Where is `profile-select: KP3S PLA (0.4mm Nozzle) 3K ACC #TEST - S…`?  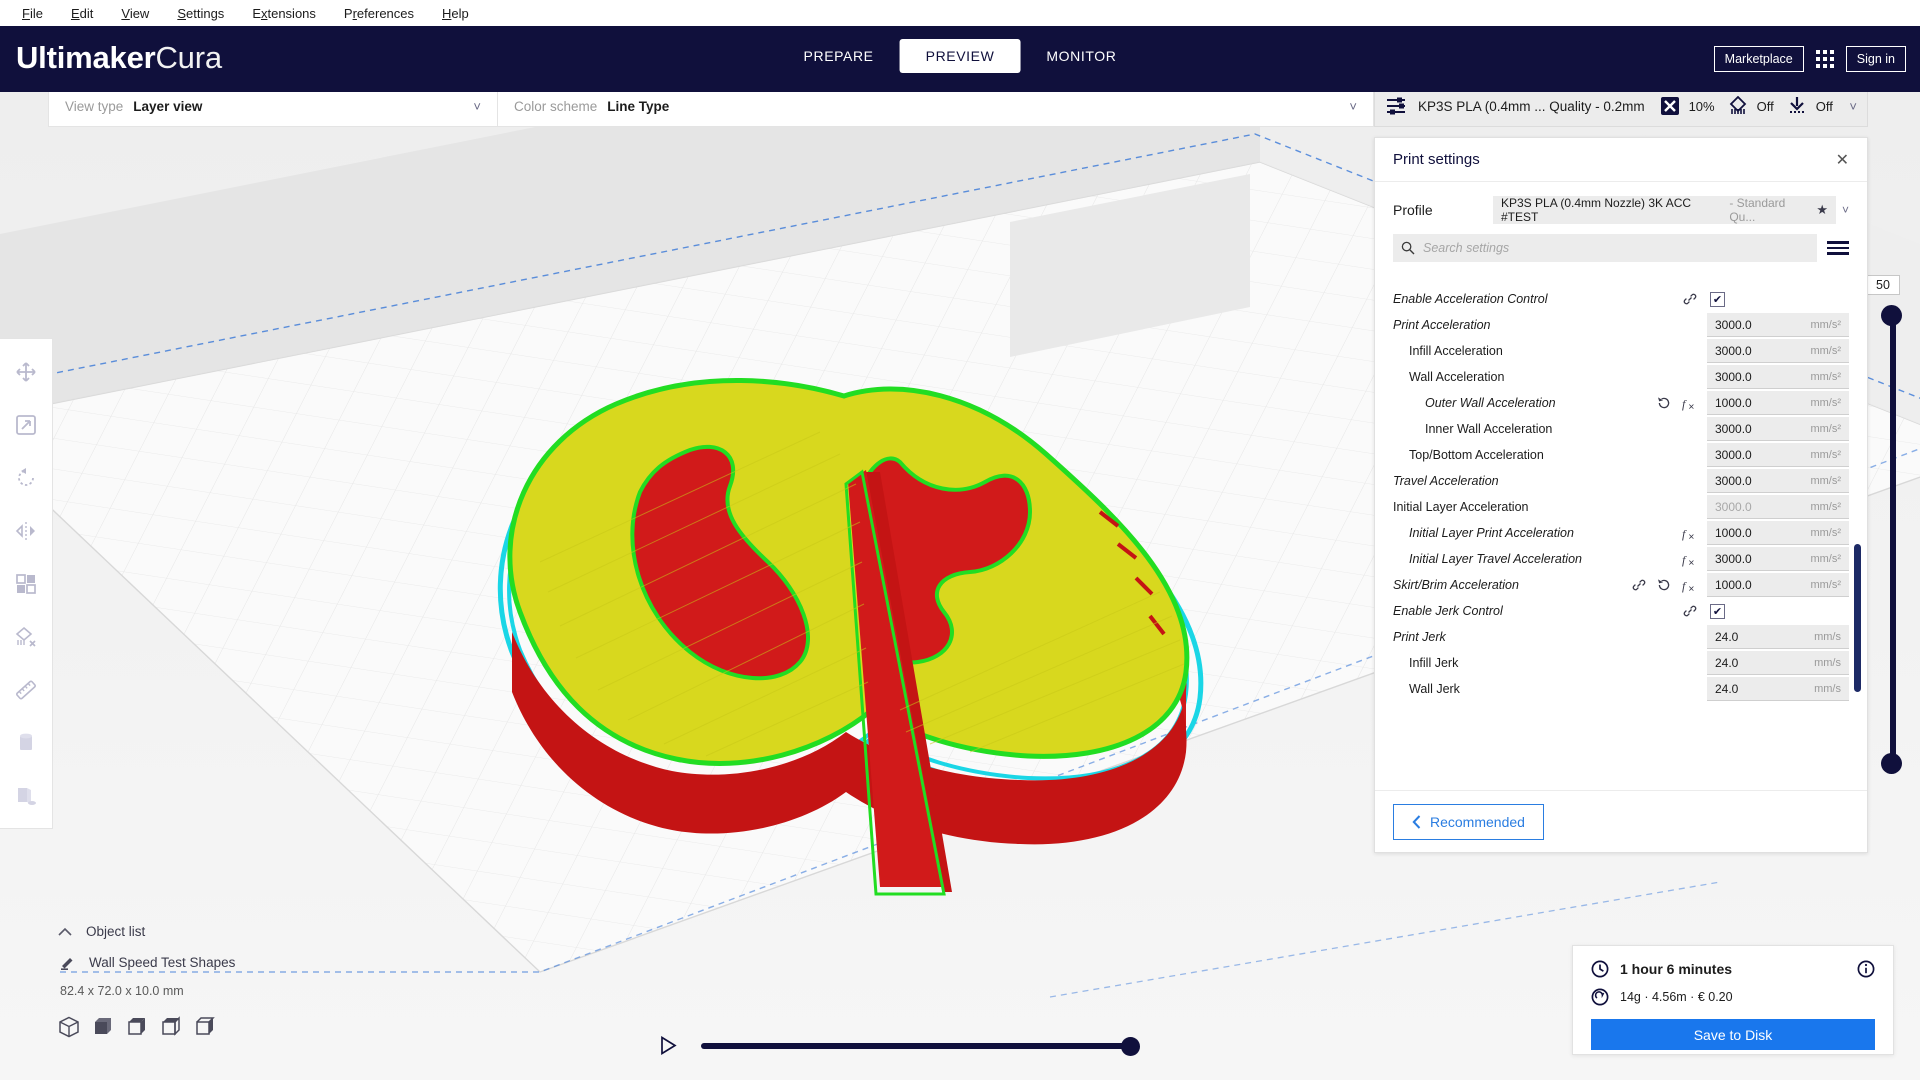 profile-select: KP3S PLA (0.4mm Nozzle) 3K ACC #TEST - S… is located at coordinates (1664, 210).